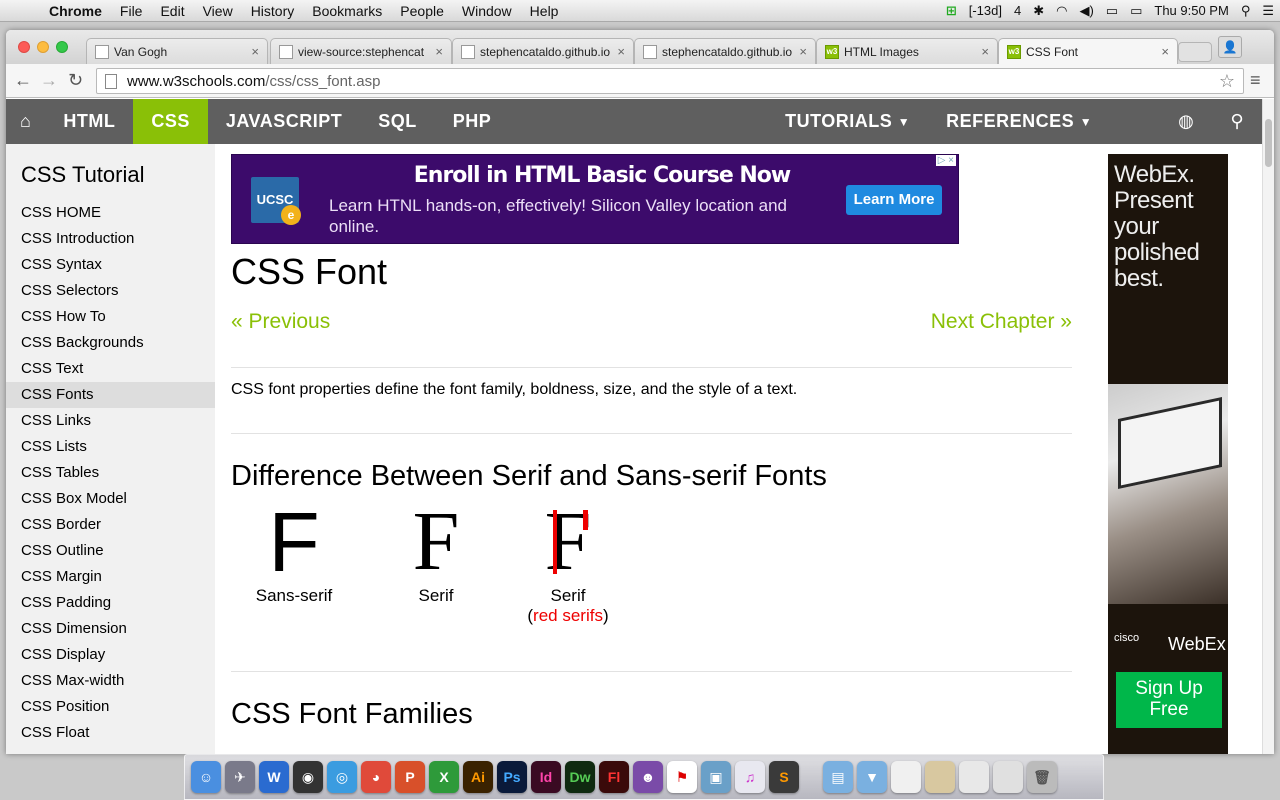  Describe the element at coordinates (110, 525) in the screenshot. I see `sidebar-item-css-border: CSS Border` at that location.